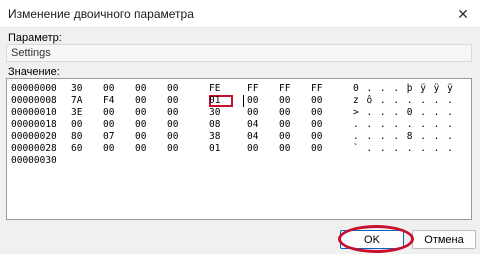 Image resolution: width=480 pixels, height=254 pixels. I want to click on hex-byte: 80, so click(77, 136).